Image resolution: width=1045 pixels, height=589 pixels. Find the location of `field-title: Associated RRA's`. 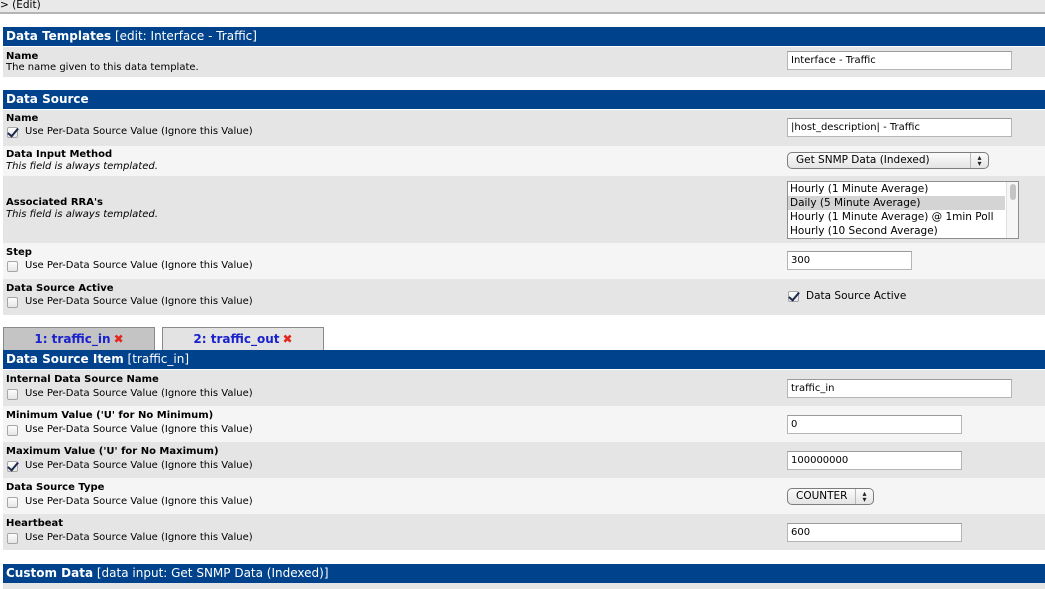

field-title: Associated RRA's is located at coordinates (54, 202).